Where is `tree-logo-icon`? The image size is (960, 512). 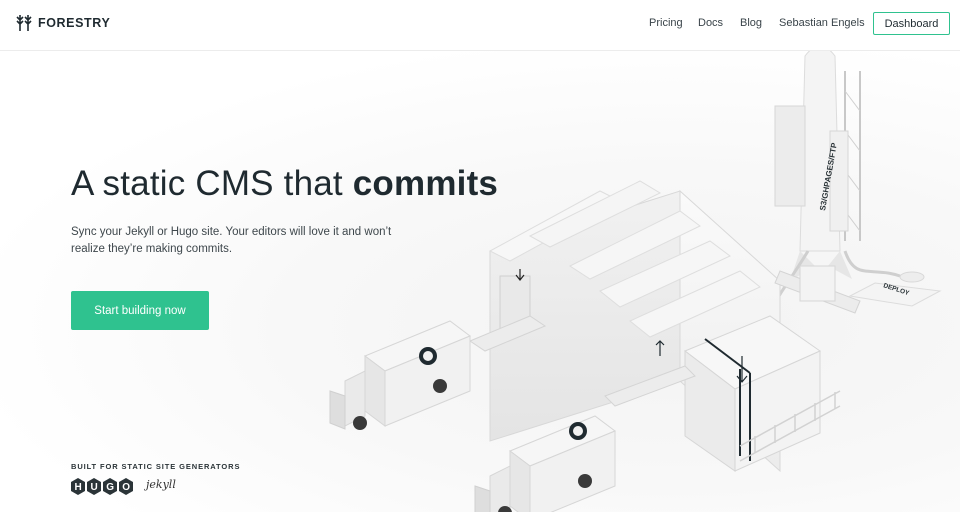
tree-logo-icon is located at coordinates (24, 23).